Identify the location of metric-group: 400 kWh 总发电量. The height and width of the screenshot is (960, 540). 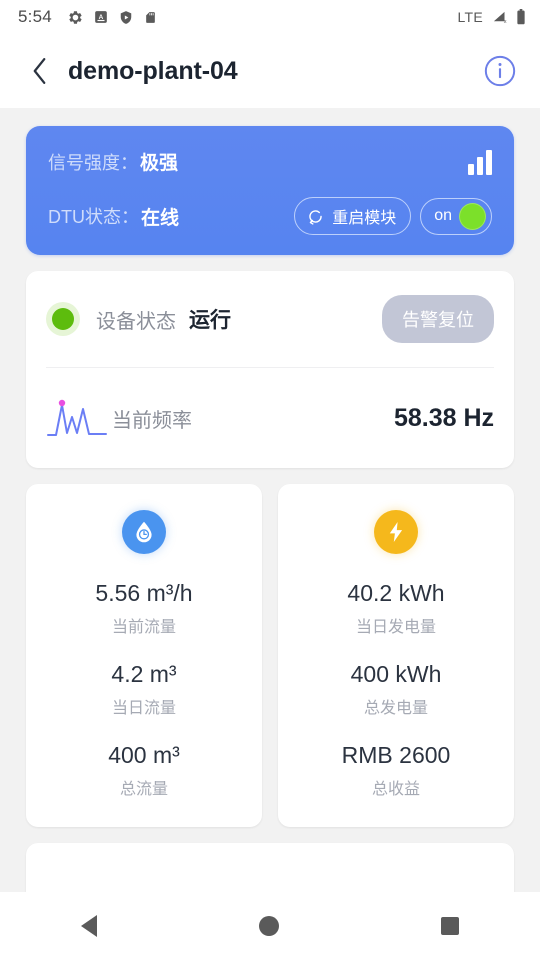
(396, 689).